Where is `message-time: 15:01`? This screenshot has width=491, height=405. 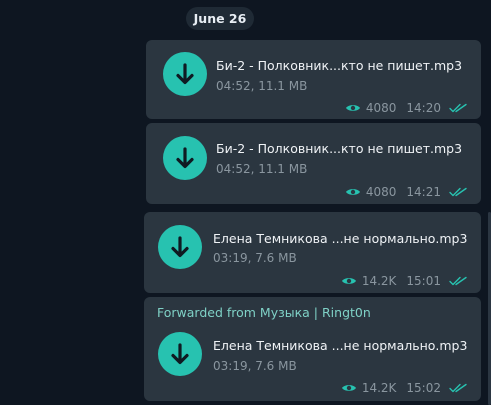
message-time: 15:01 is located at coordinates (423, 281).